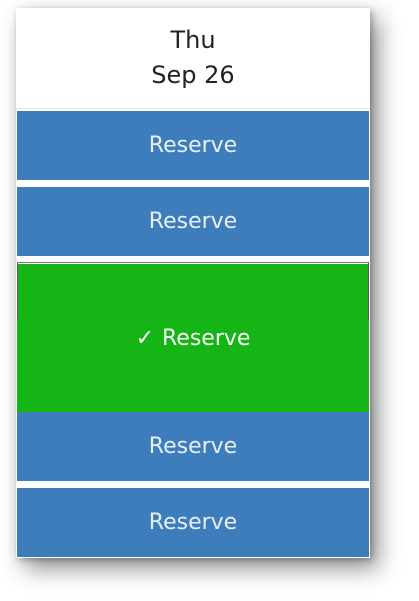 The image size is (419, 601). What do you see at coordinates (144, 338) in the screenshot?
I see `checkmark-icon: ✓` at bounding box center [144, 338].